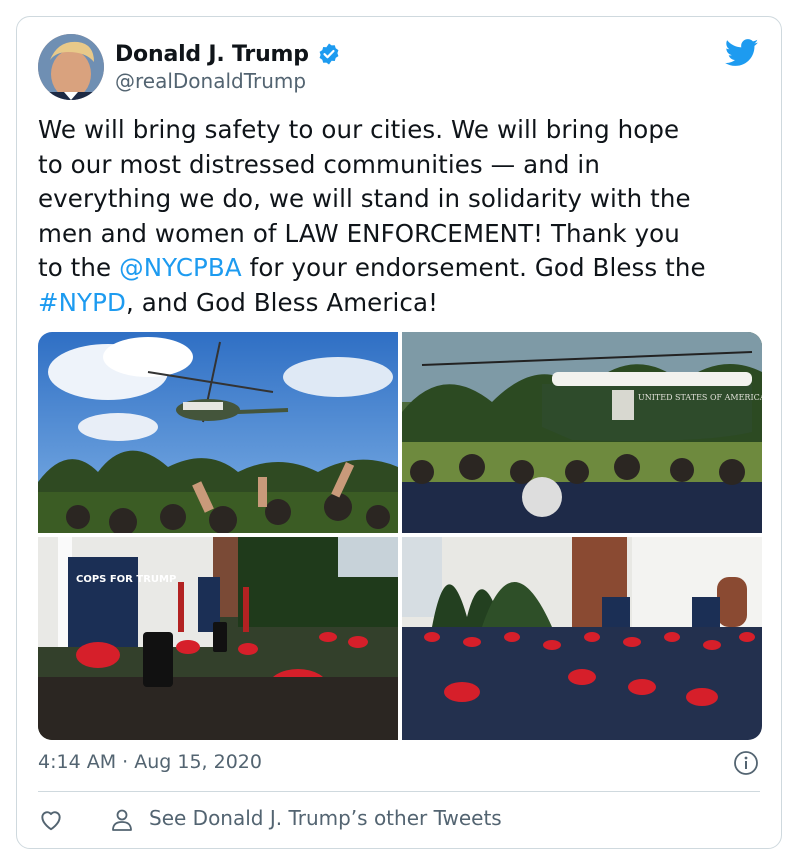 This screenshot has height=867, width=800. What do you see at coordinates (473, 267) in the screenshot?
I see `tweet-text-segment: for your endorsement. God Bless the` at bounding box center [473, 267].